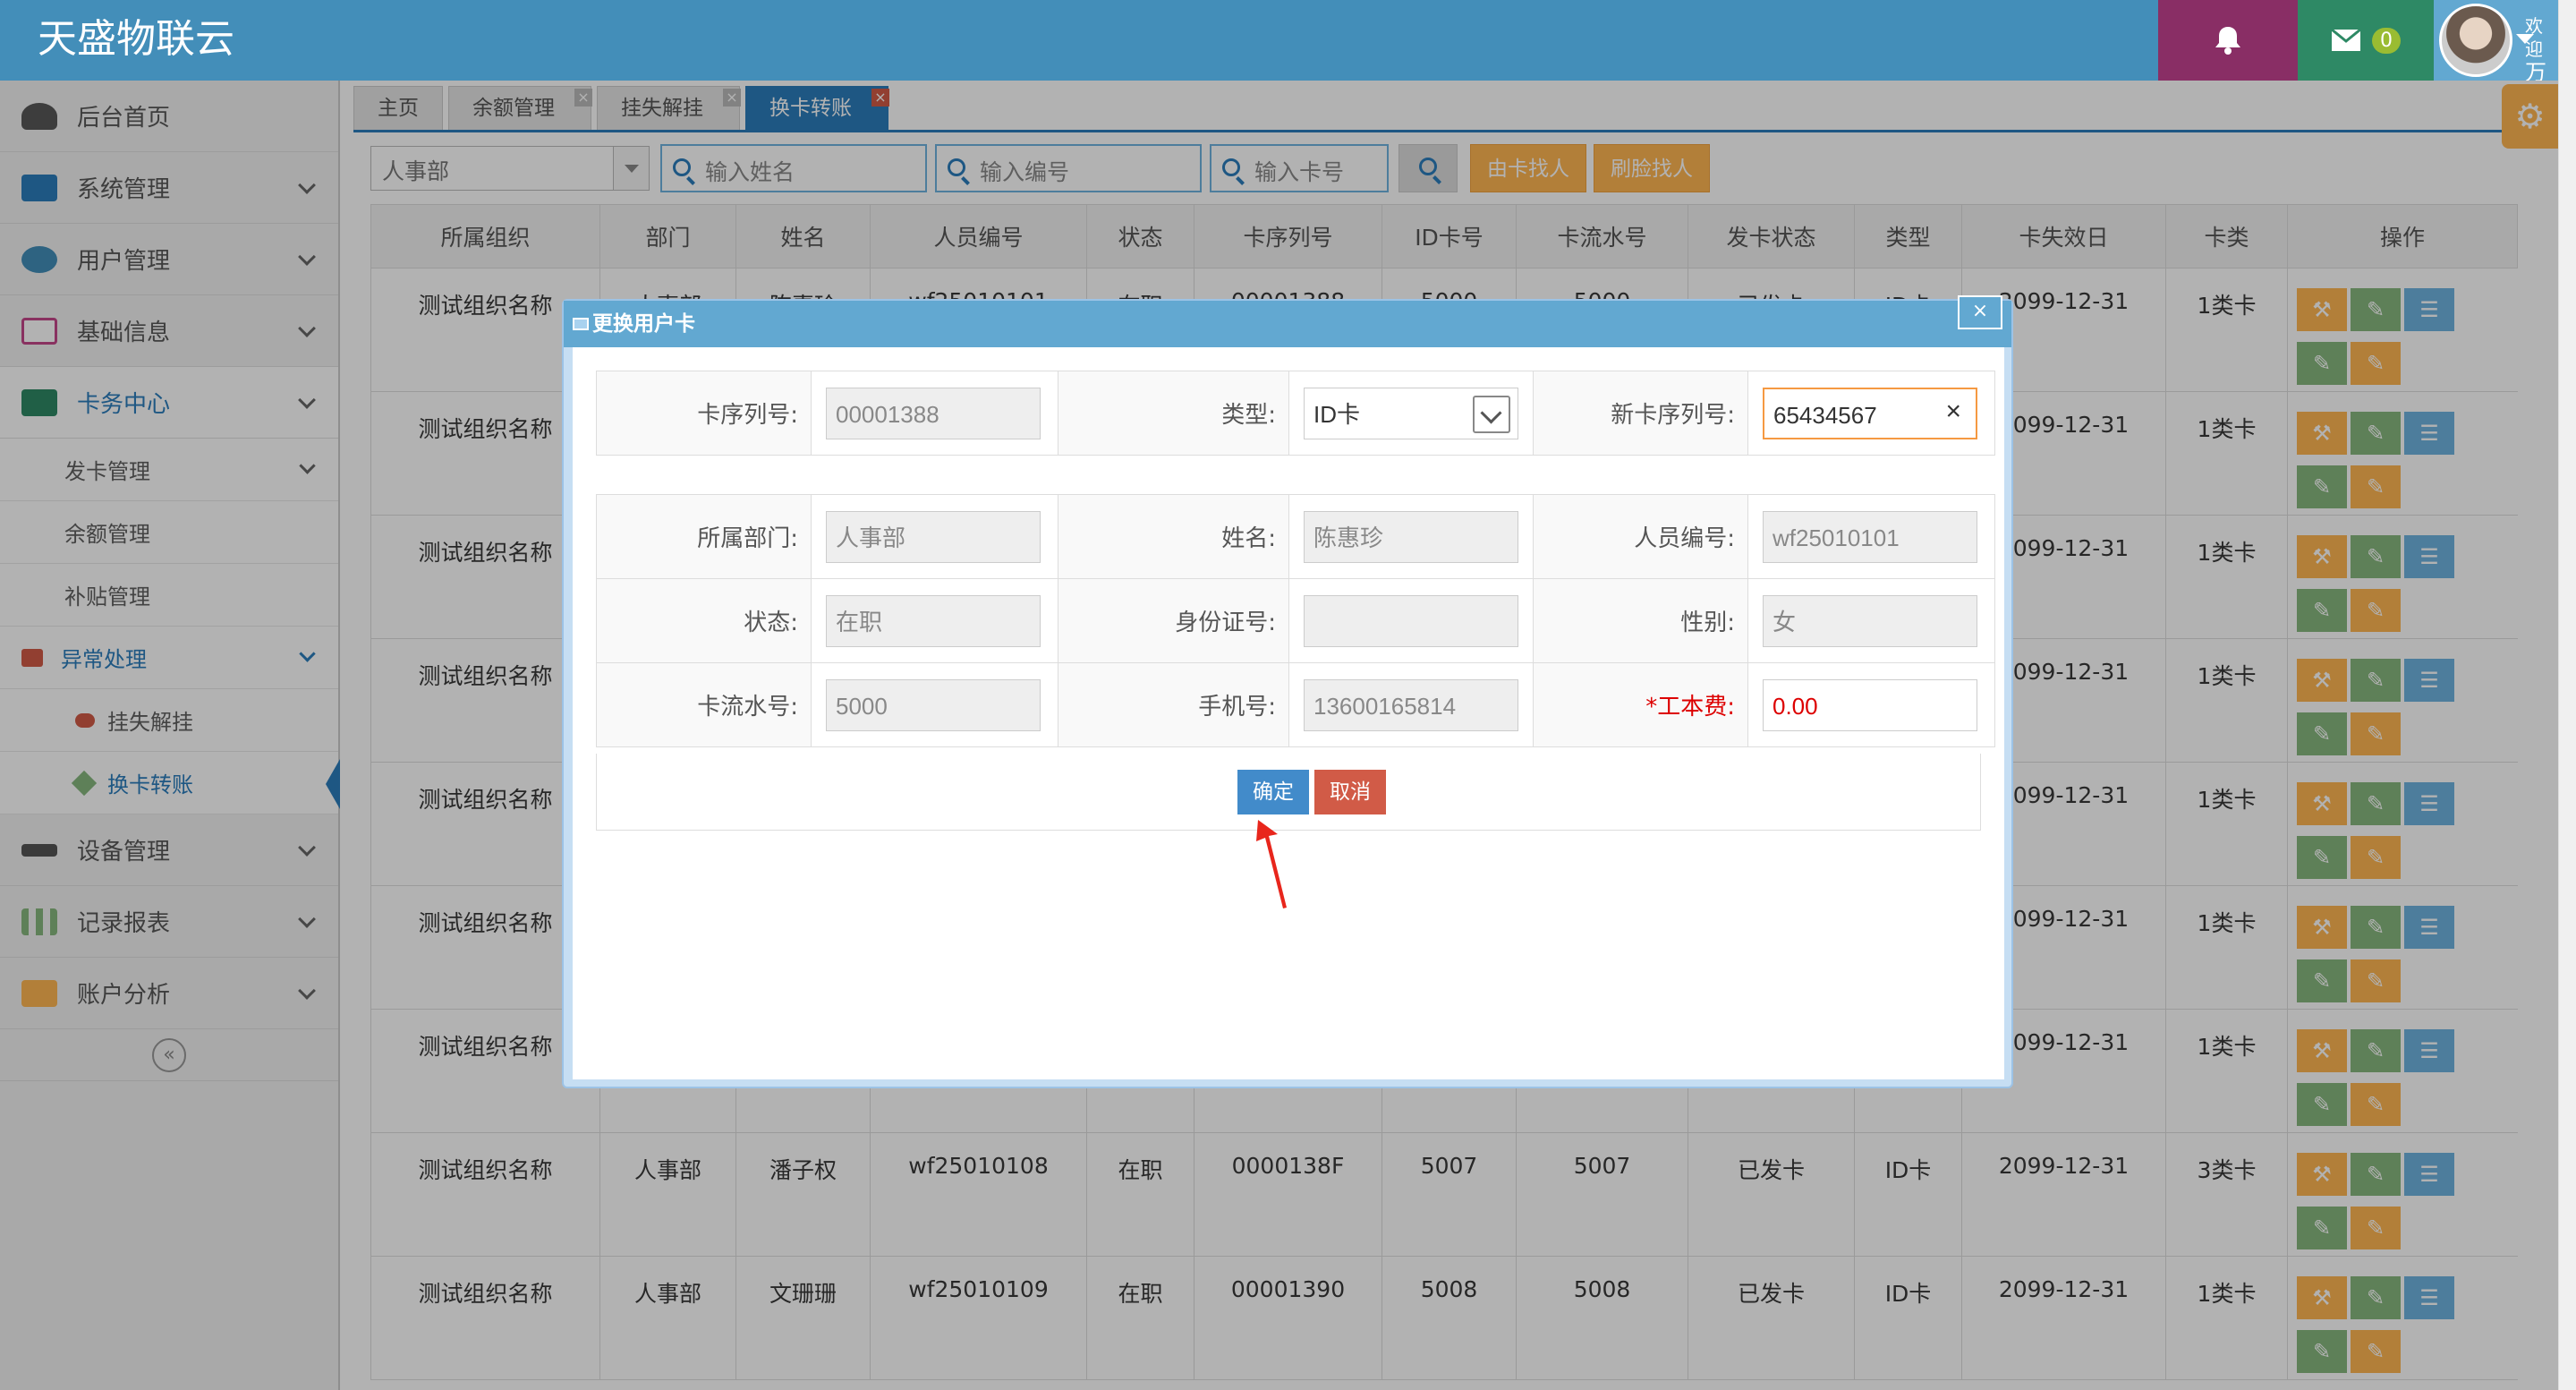 Image resolution: width=2576 pixels, height=1390 pixels. What do you see at coordinates (933, 704) in the screenshot?
I see `flow-field: 5000` at bounding box center [933, 704].